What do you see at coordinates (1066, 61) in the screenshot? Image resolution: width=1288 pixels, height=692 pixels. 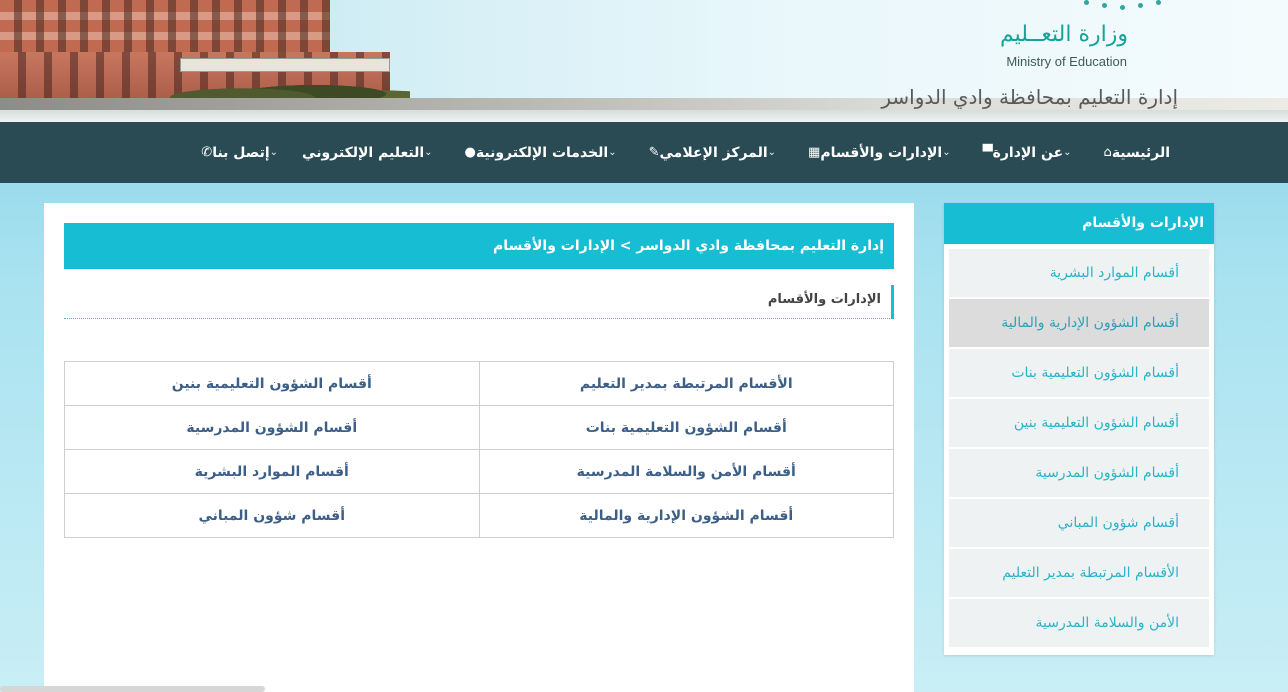 I see `logo-english-text: Ministry of Education` at bounding box center [1066, 61].